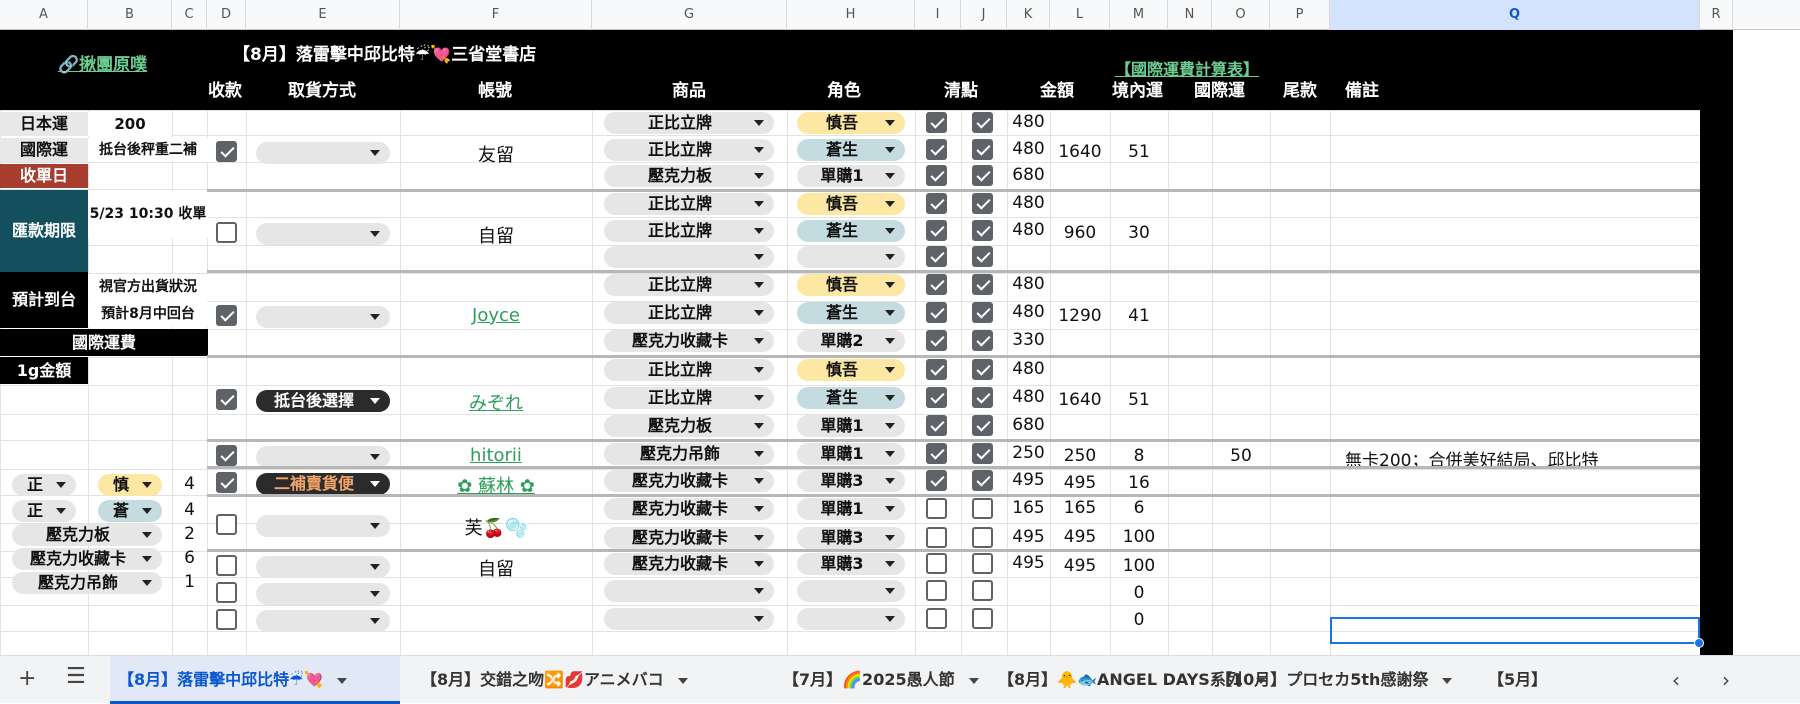 This screenshot has height=704, width=1800. Describe the element at coordinates (1699, 643) in the screenshot. I see `selection-handle` at that location.